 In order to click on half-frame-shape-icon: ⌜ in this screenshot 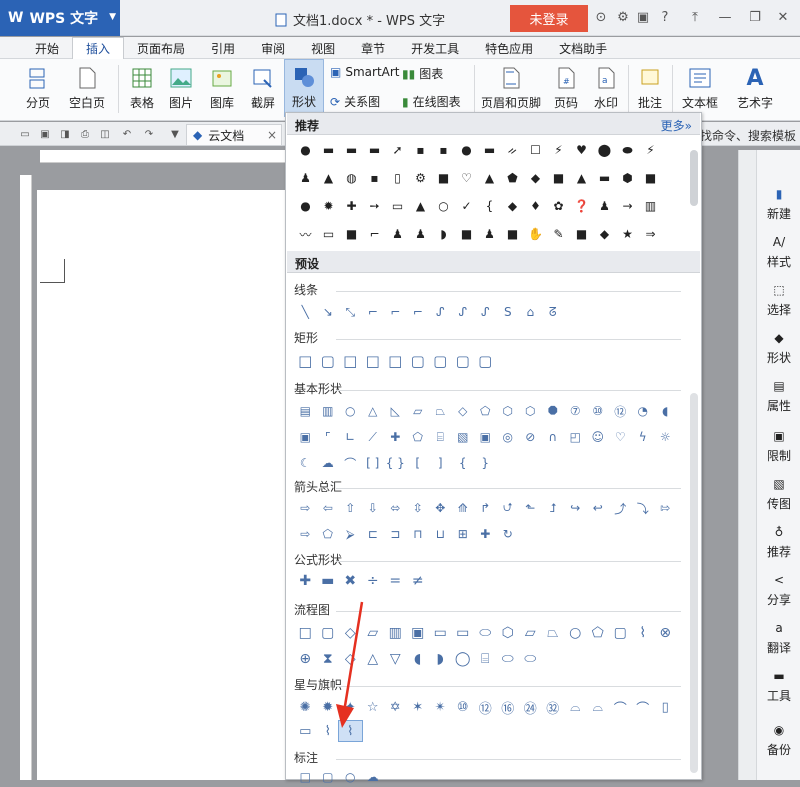, I will do `click(328, 437)`.